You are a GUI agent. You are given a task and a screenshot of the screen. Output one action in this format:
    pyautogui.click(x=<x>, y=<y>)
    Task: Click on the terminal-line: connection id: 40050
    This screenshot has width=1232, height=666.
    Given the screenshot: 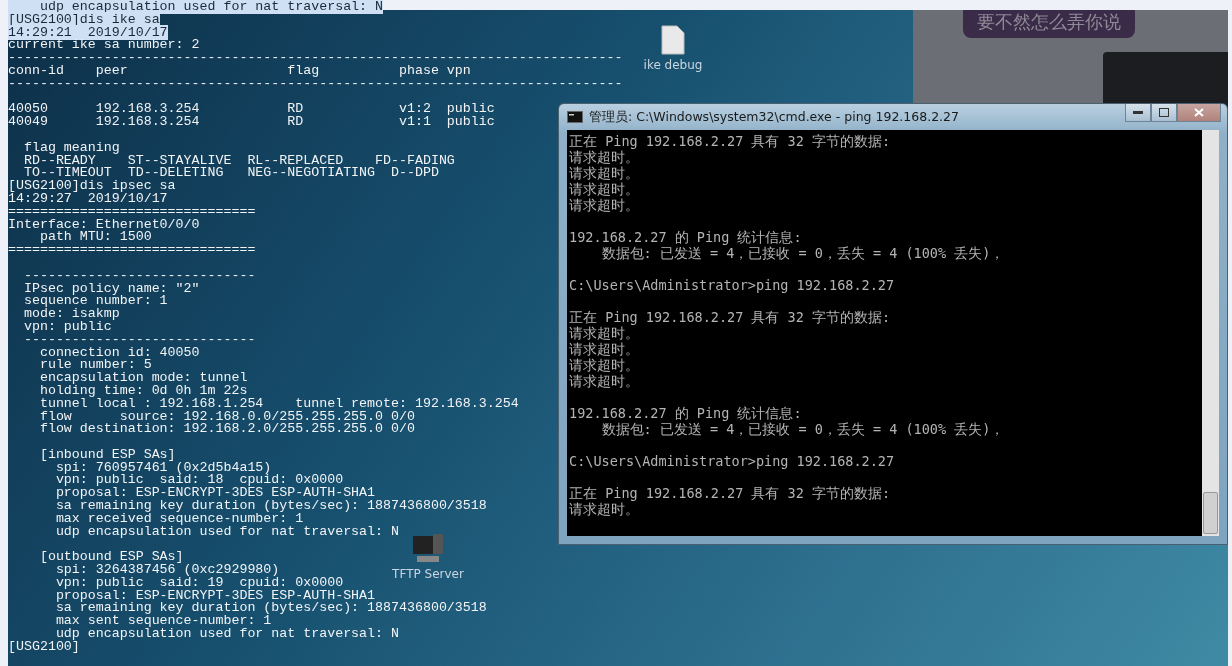 What is the action you would take?
    pyautogui.click(x=119, y=352)
    